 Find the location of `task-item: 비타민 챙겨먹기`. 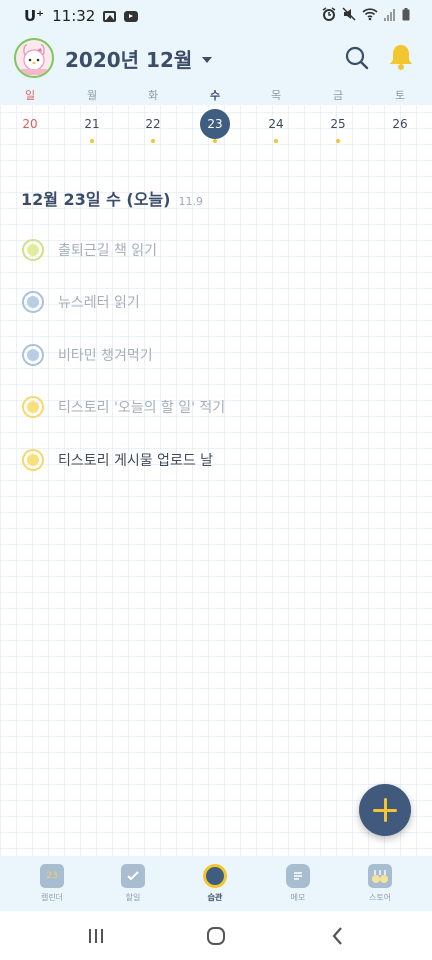

task-item: 비타민 챙겨먹기 is located at coordinates (87, 355).